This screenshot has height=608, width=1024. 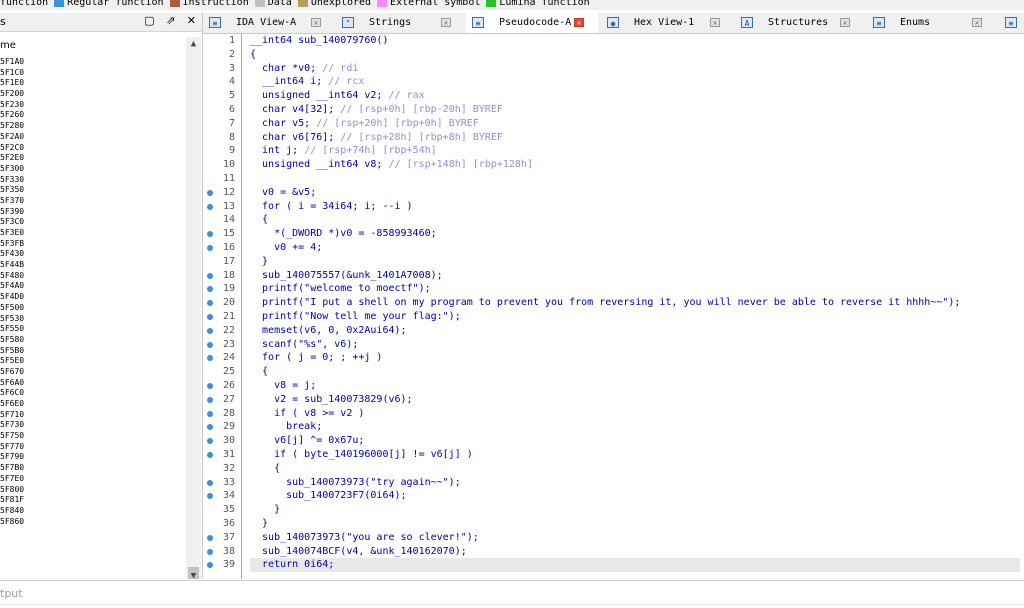 What do you see at coordinates (8, 45) in the screenshot?
I see `column-header-name: me` at bounding box center [8, 45].